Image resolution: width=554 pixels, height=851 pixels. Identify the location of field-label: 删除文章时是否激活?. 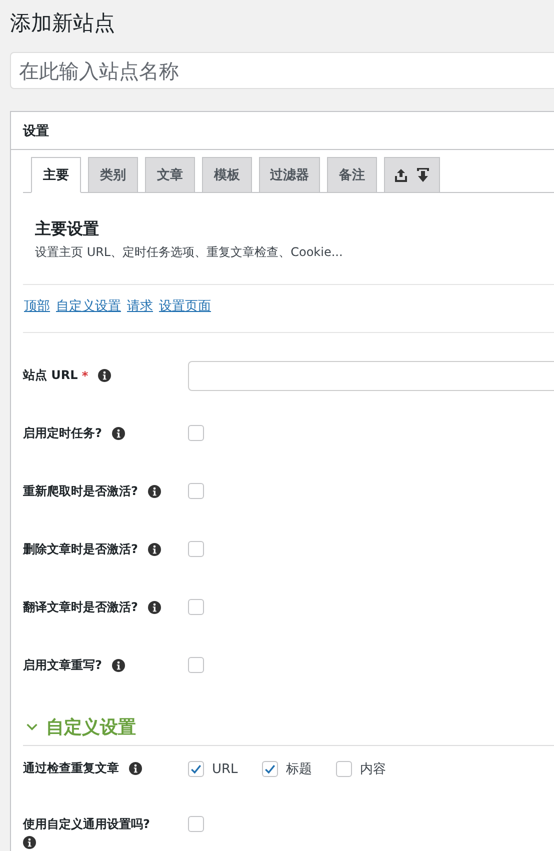
(80, 549).